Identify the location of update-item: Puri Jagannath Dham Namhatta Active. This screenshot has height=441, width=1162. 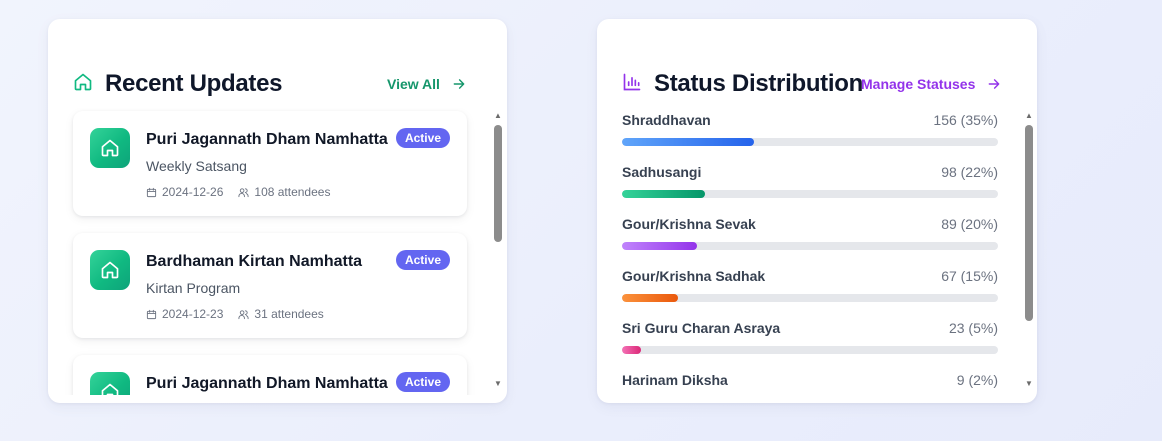
(270, 375).